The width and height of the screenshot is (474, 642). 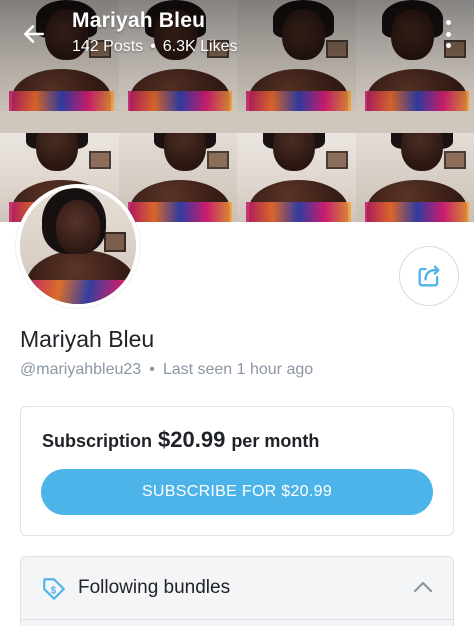 I want to click on subscription-price-line: Subscription $20.99 per month, so click(x=180, y=440).